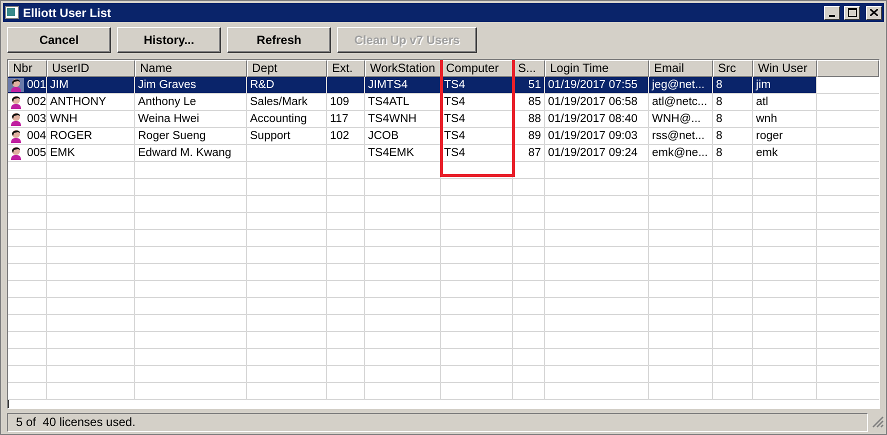  Describe the element at coordinates (785, 85) in the screenshot. I see `table-cell: jim` at that location.